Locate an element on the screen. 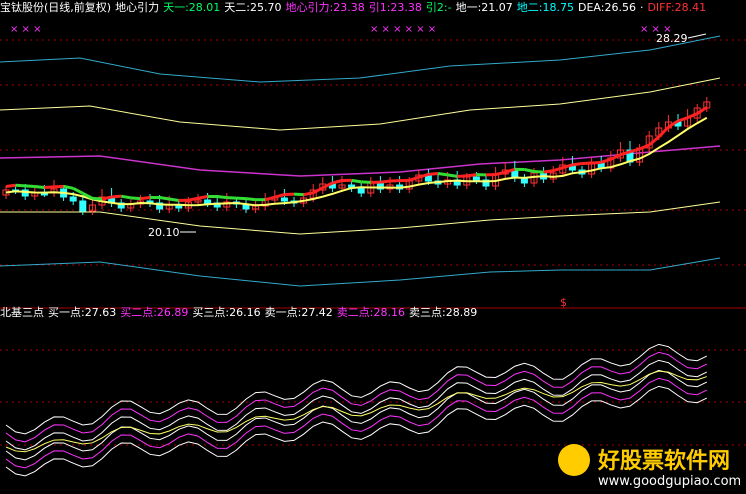  watermark-url: www.goodgupiao.com is located at coordinates (669, 481).